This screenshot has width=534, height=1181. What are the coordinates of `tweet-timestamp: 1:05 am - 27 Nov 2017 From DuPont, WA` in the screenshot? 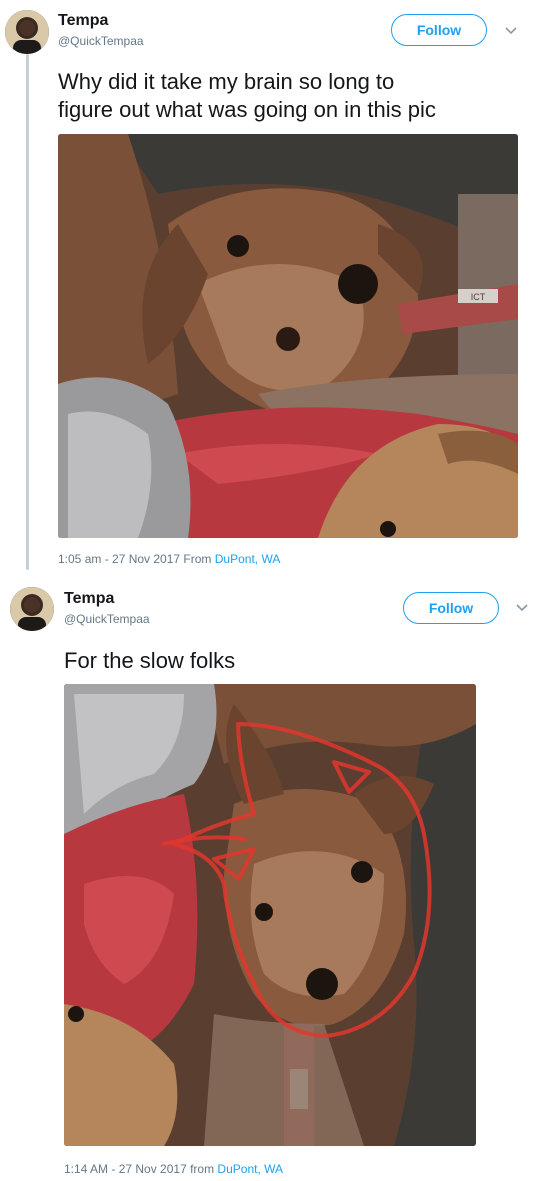 It's located at (169, 559).